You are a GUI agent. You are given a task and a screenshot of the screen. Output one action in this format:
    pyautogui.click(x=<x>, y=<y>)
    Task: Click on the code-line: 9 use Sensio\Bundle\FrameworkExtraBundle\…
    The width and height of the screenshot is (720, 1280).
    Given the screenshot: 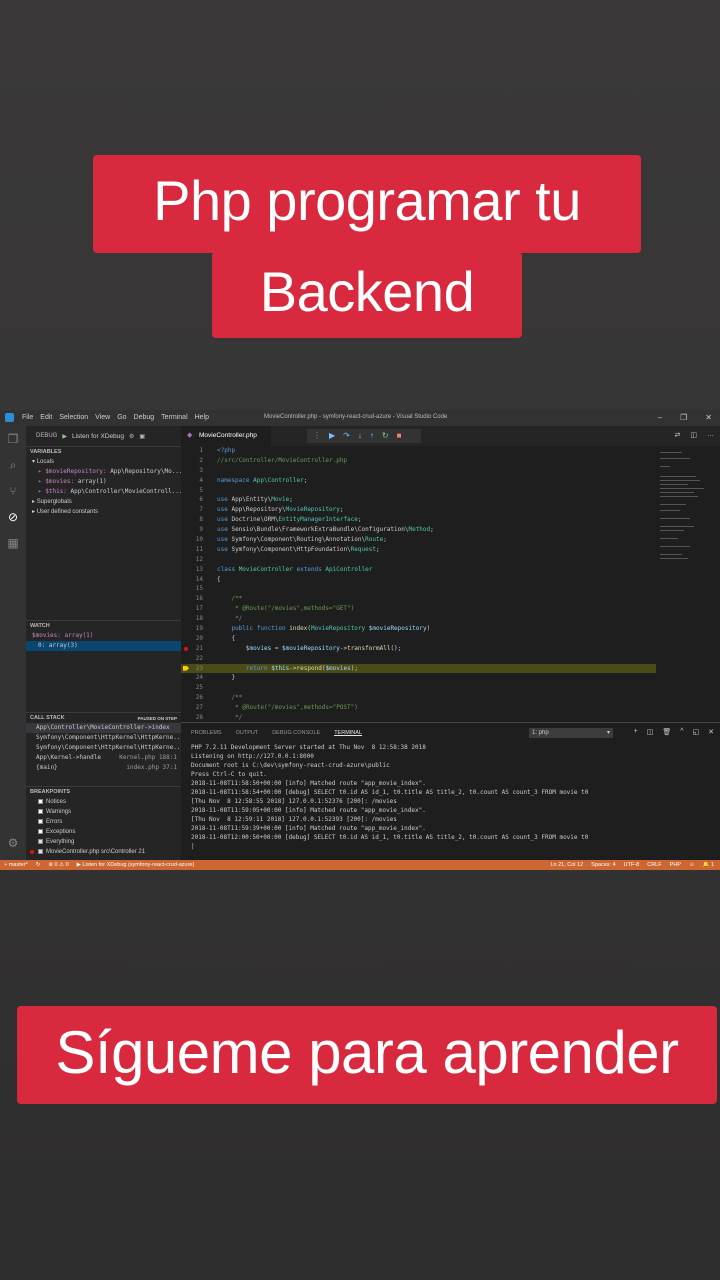 What is the action you would take?
    pyautogui.click(x=418, y=530)
    